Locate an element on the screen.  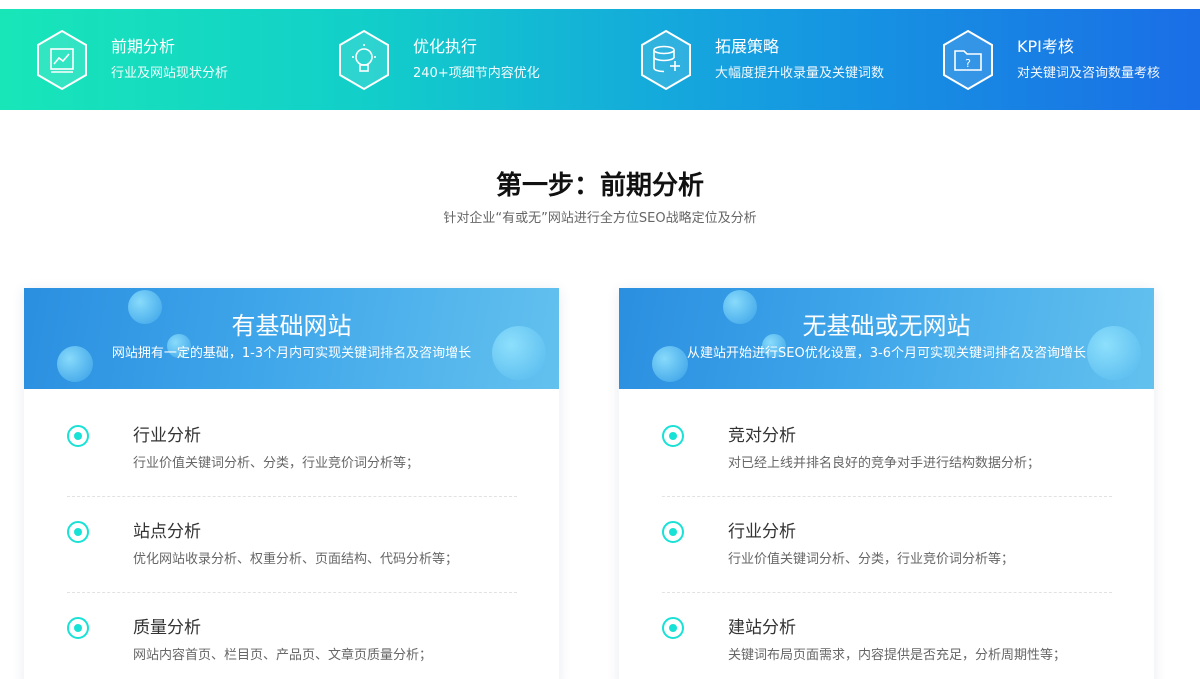
list-item: 质量分析 网站内容首页、栏目页、产品页、文章页质量分析； is located at coordinates (292, 642).